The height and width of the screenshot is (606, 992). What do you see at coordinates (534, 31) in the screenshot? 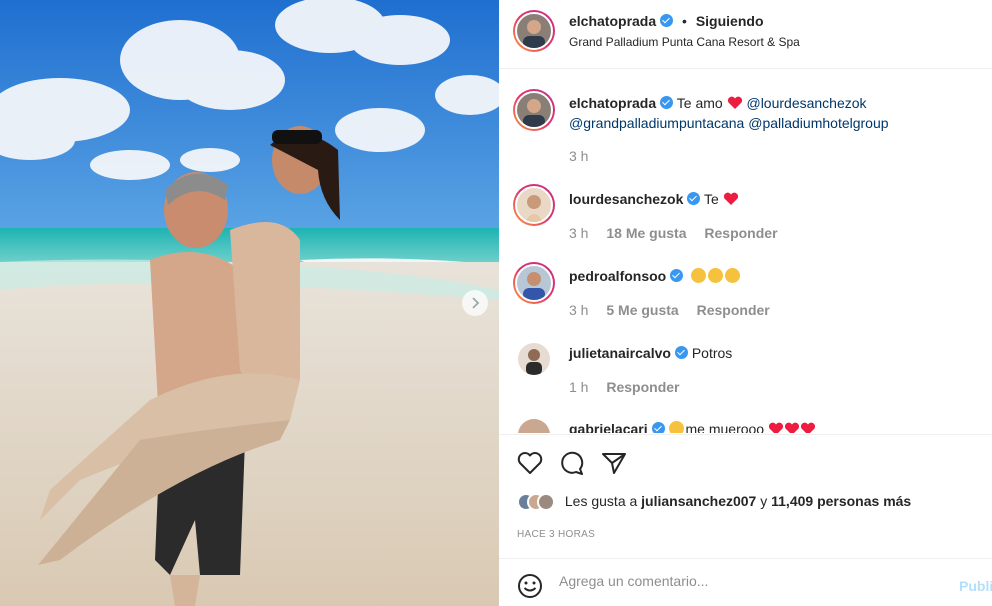
I see `author-avatar` at bounding box center [534, 31].